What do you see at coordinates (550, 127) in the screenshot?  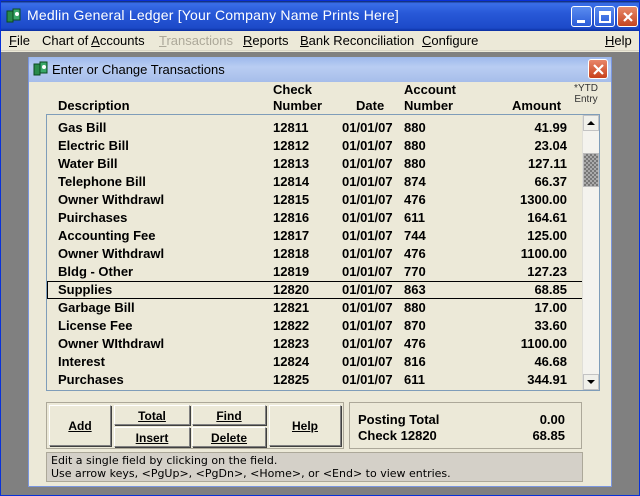 I see `amount-cell: 41.99` at bounding box center [550, 127].